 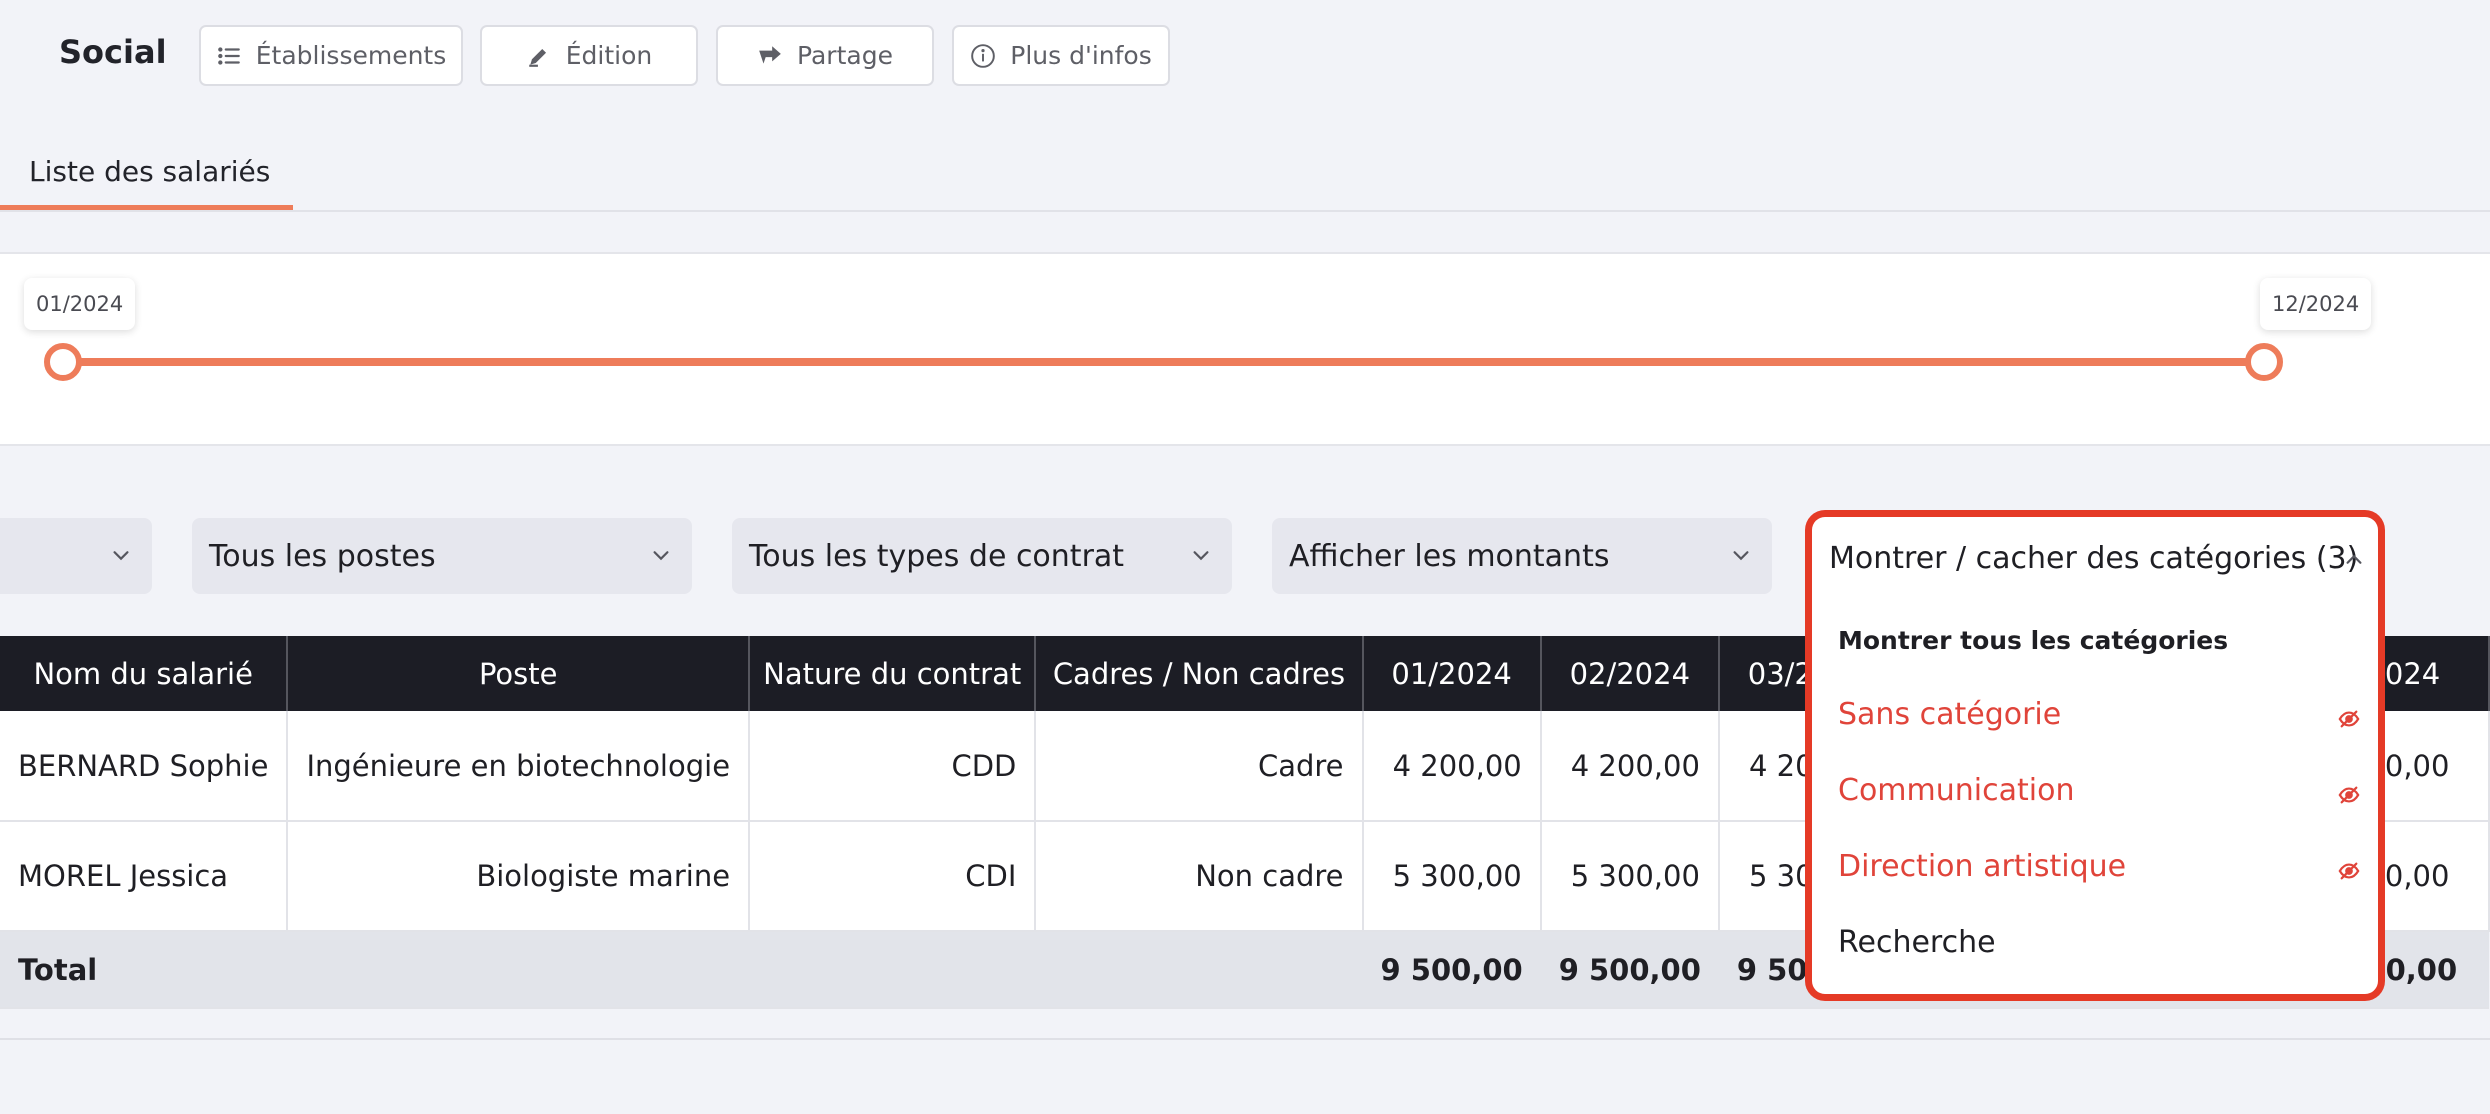 I want to click on filter-montants-value: Afficher les montants, so click(x=1449, y=556).